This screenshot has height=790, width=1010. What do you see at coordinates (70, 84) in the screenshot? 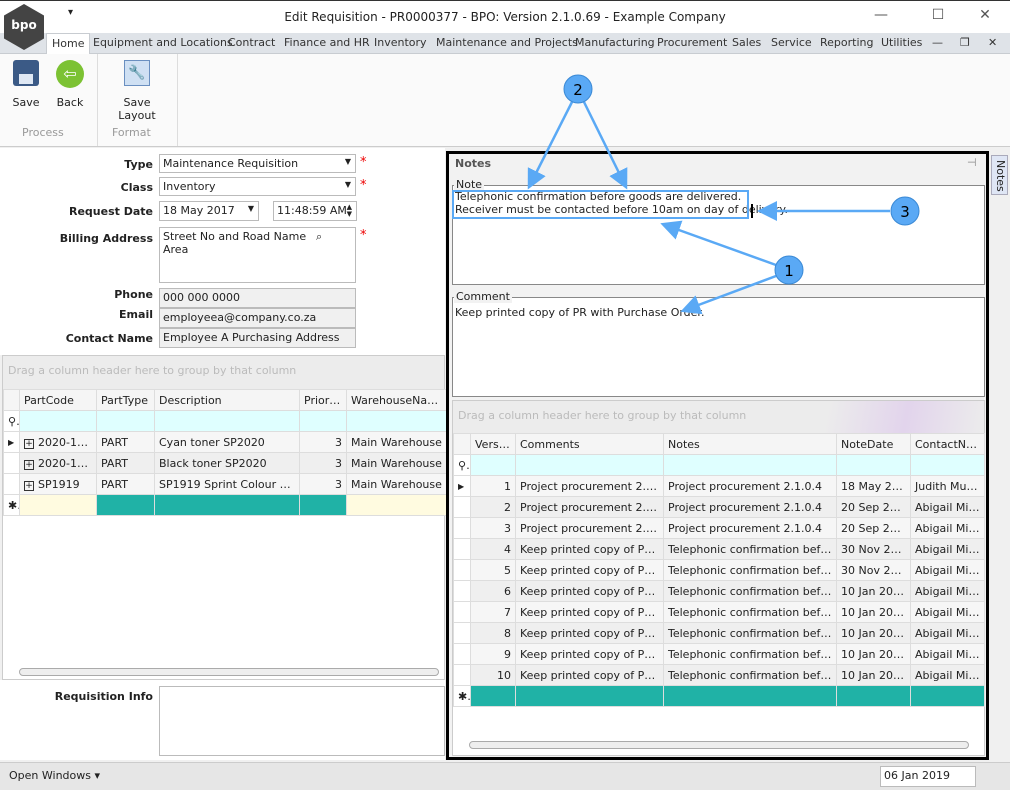
I see `back-button: ⇦ Back` at bounding box center [70, 84].